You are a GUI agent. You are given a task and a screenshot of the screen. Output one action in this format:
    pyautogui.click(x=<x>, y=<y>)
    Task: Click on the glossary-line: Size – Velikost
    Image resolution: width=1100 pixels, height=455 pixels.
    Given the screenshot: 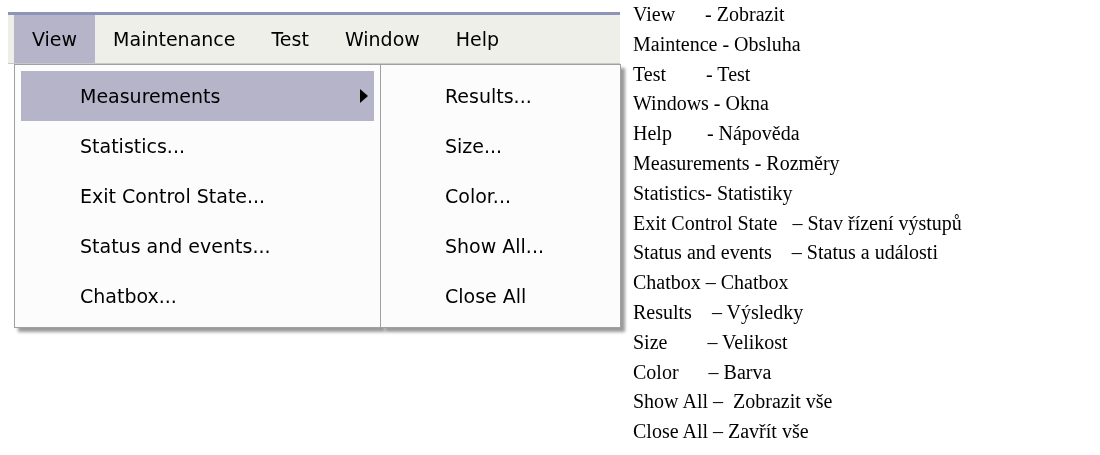 What is the action you would take?
    pyautogui.click(x=711, y=342)
    